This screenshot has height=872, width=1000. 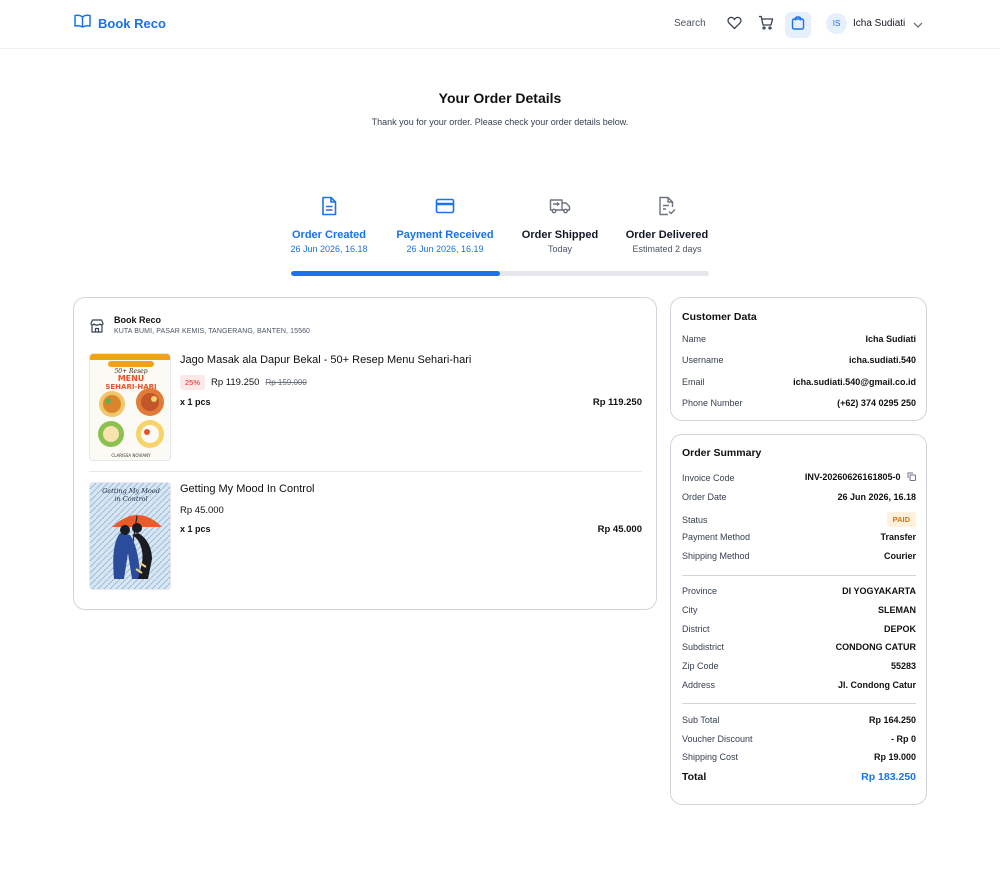 What do you see at coordinates (694, 777) in the screenshot?
I see `total-label: Total` at bounding box center [694, 777].